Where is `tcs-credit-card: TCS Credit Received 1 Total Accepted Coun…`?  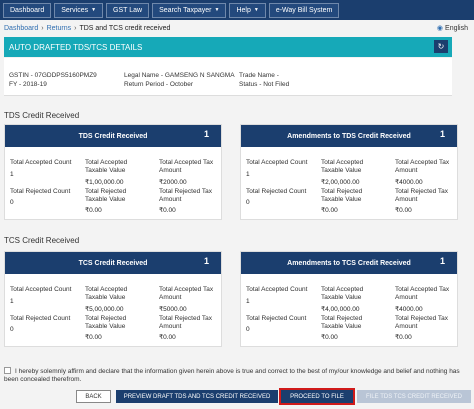 tcs-credit-card: TCS Credit Received 1 Total Accepted Coun… is located at coordinates (113, 299).